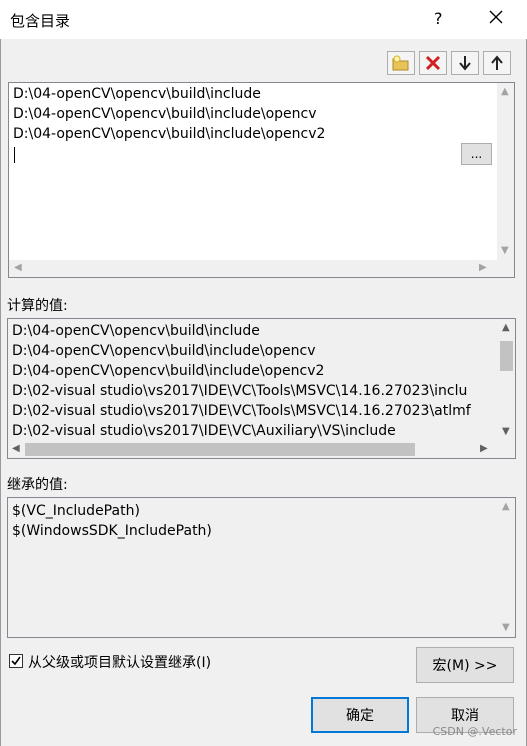  What do you see at coordinates (164, 351) in the screenshot?
I see `computed-item: D:\04-openCV\opencv\build\include\opencv` at bounding box center [164, 351].